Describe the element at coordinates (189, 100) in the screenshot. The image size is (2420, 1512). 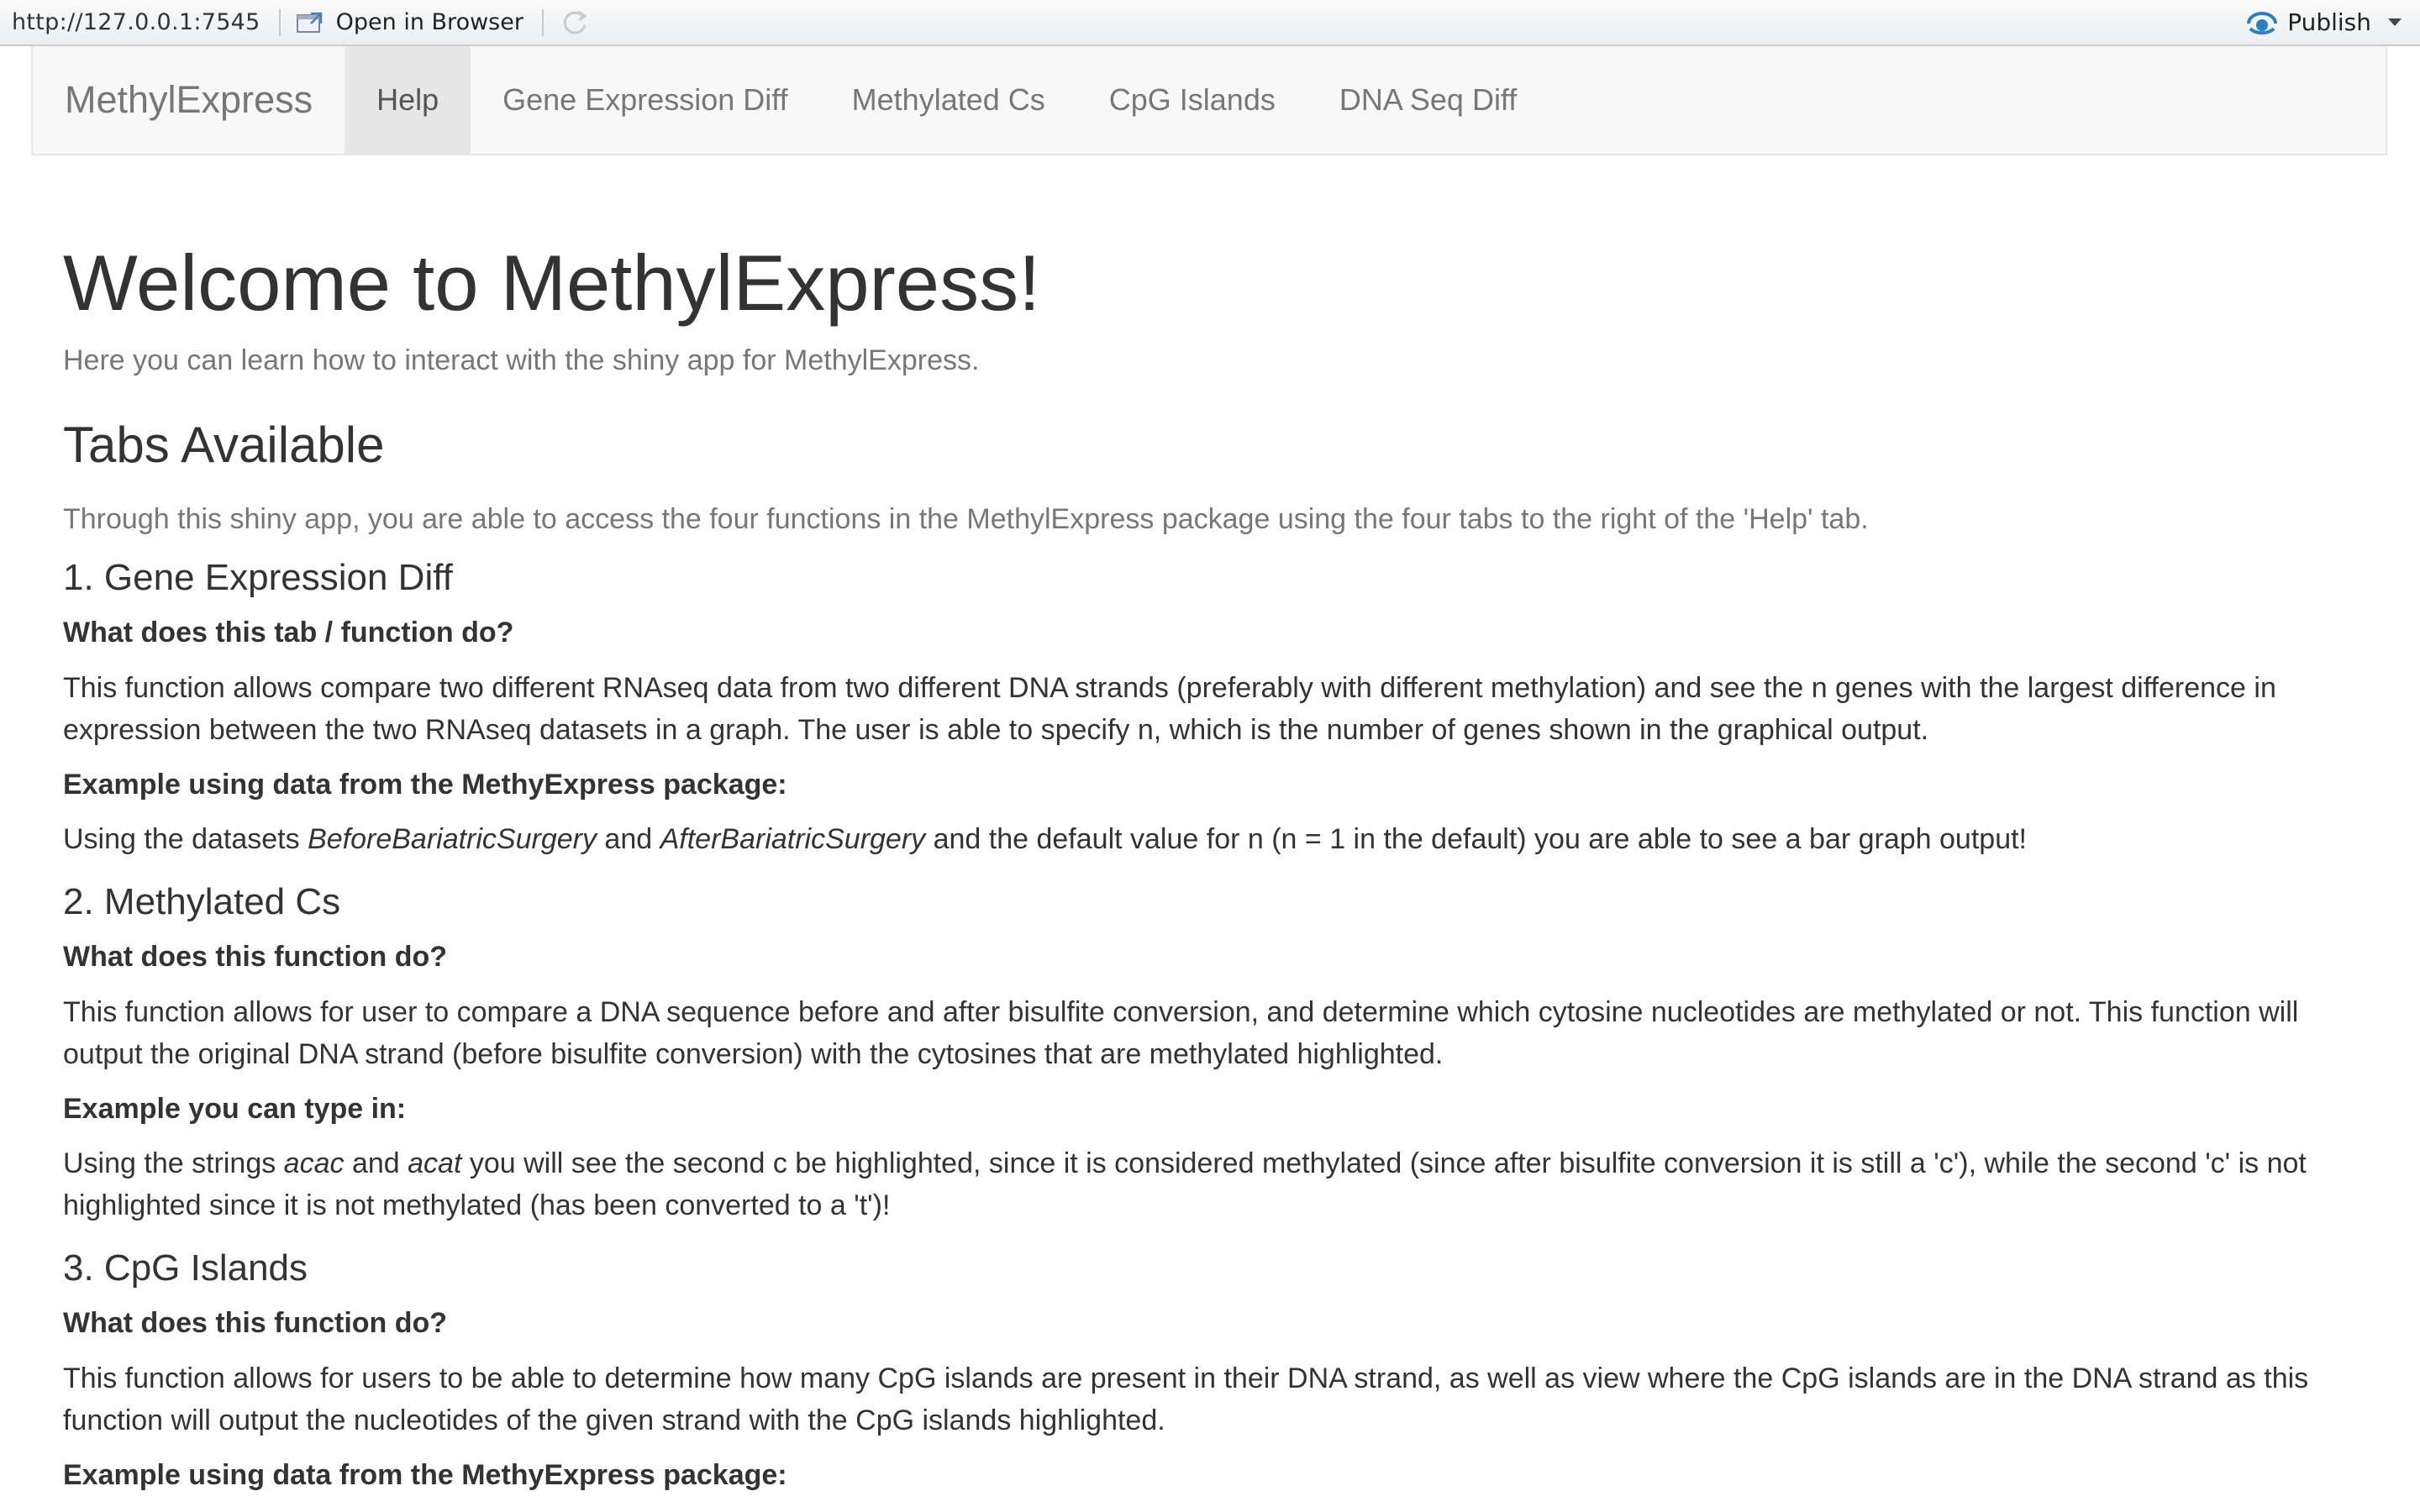
I see `navbar-brand: MethylExpress` at that location.